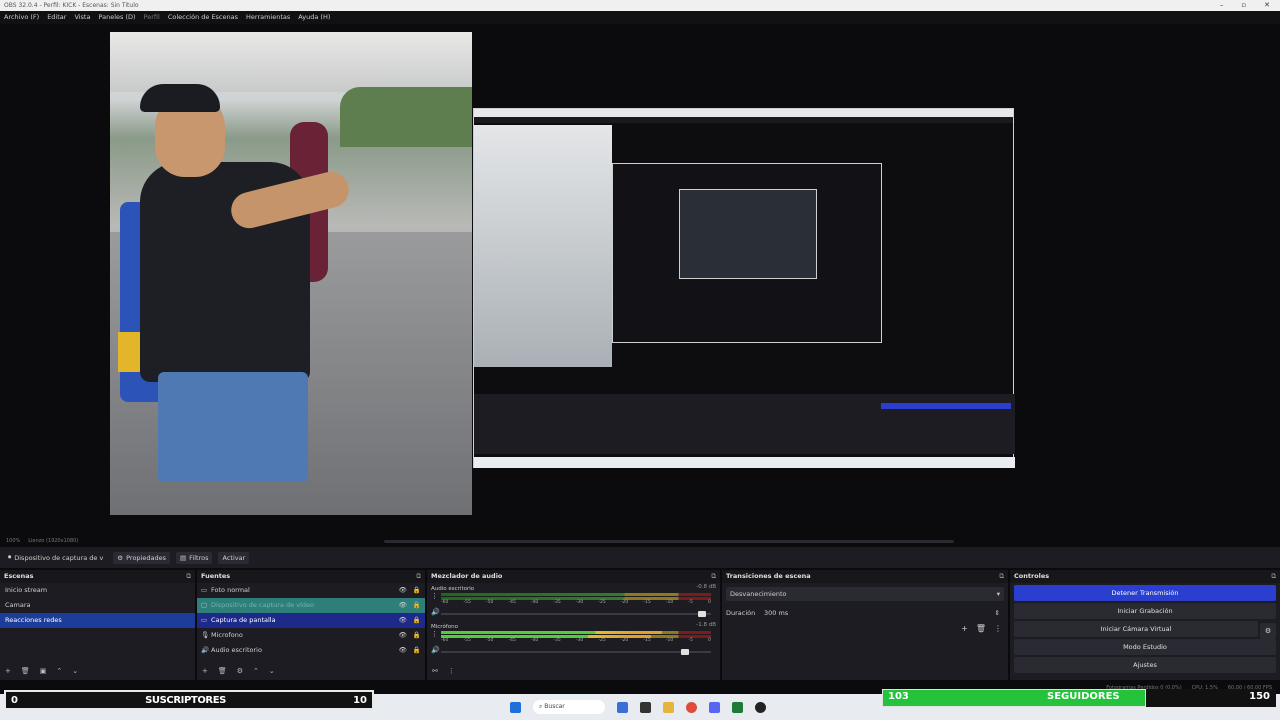 The height and width of the screenshot is (720, 1280). What do you see at coordinates (311, 605) in the screenshot?
I see `source-item-hidden: ▢ Dispositivo de captura de vídeo 👁 🔒` at bounding box center [311, 605].